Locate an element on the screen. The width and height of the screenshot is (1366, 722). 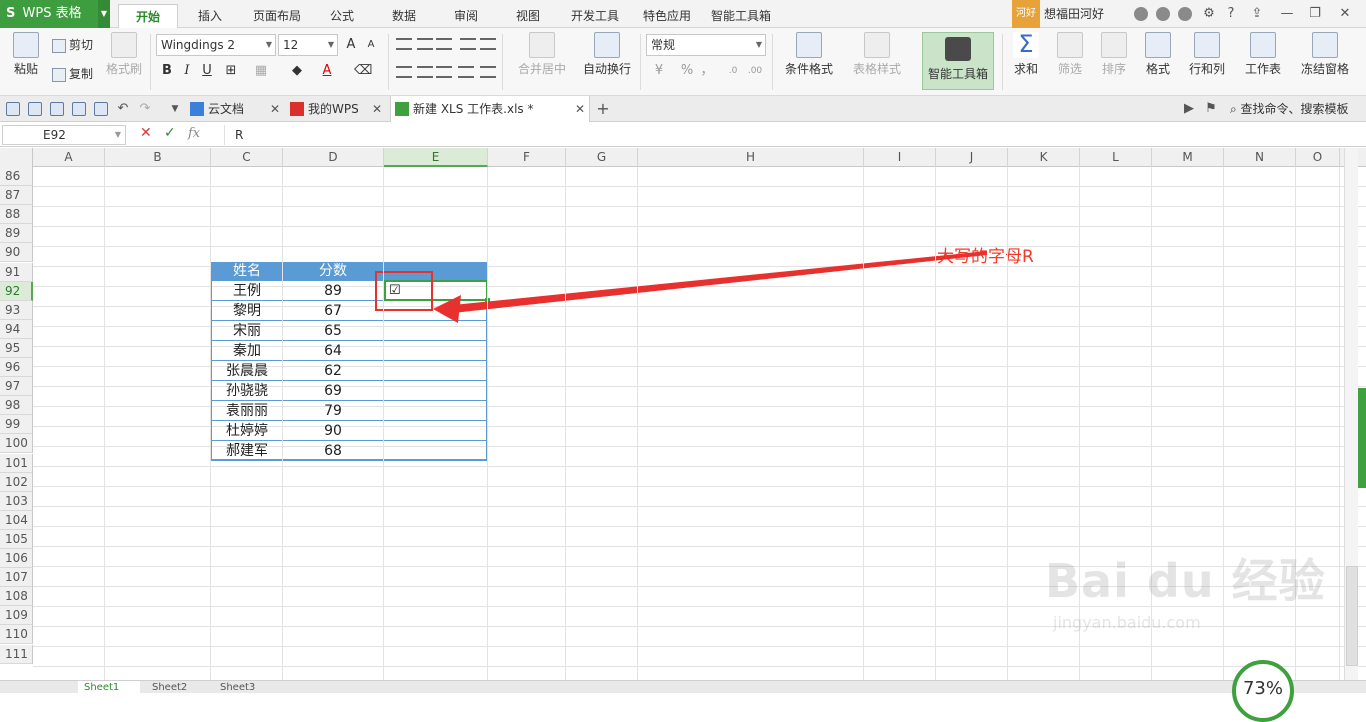
row-header-87: 87 is located at coordinates (16, 196).